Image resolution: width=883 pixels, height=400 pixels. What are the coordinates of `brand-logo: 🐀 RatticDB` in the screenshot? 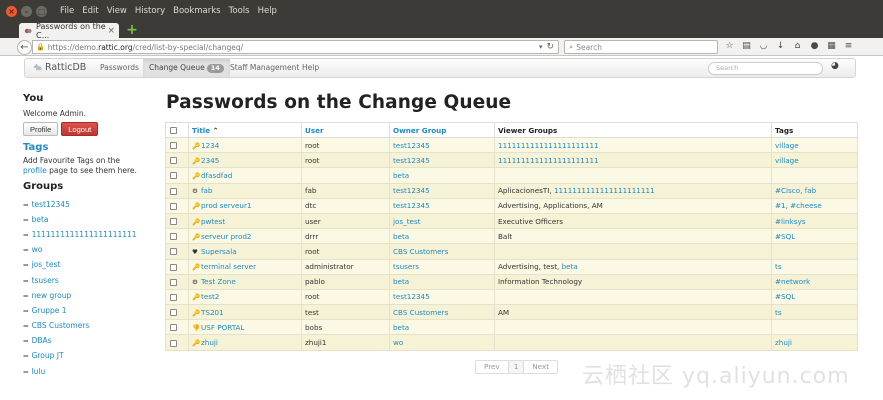 It's located at (59, 68).